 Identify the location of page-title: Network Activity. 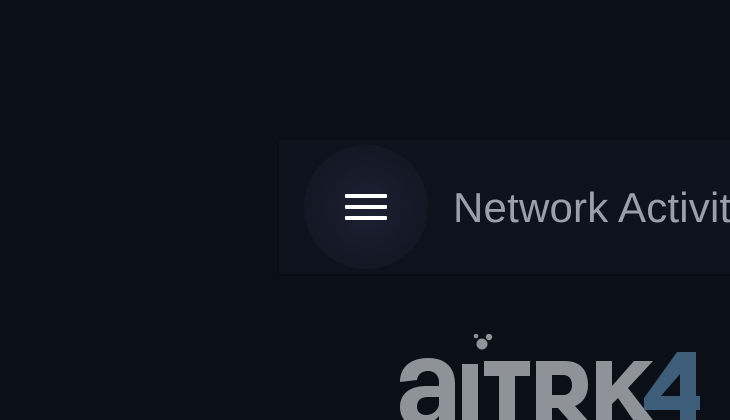
(591, 207).